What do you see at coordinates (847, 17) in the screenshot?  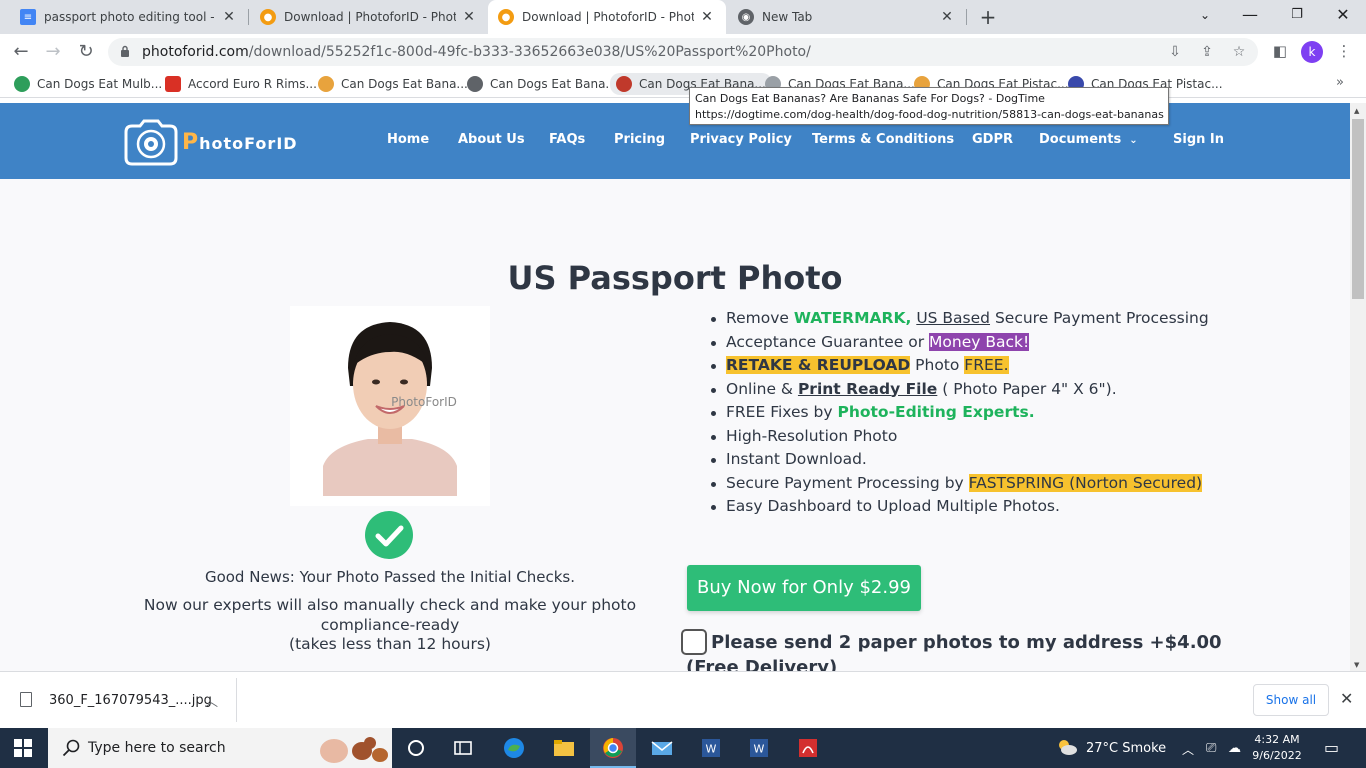 I see `tab-new-tab: ◉ New Tab ✕` at bounding box center [847, 17].